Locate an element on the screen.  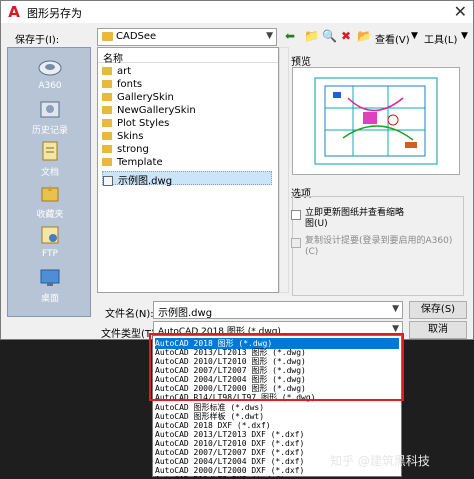
copy-design-label: 复制设计提要(登录到要启用的A360)(C) is located at coordinates (379, 246).